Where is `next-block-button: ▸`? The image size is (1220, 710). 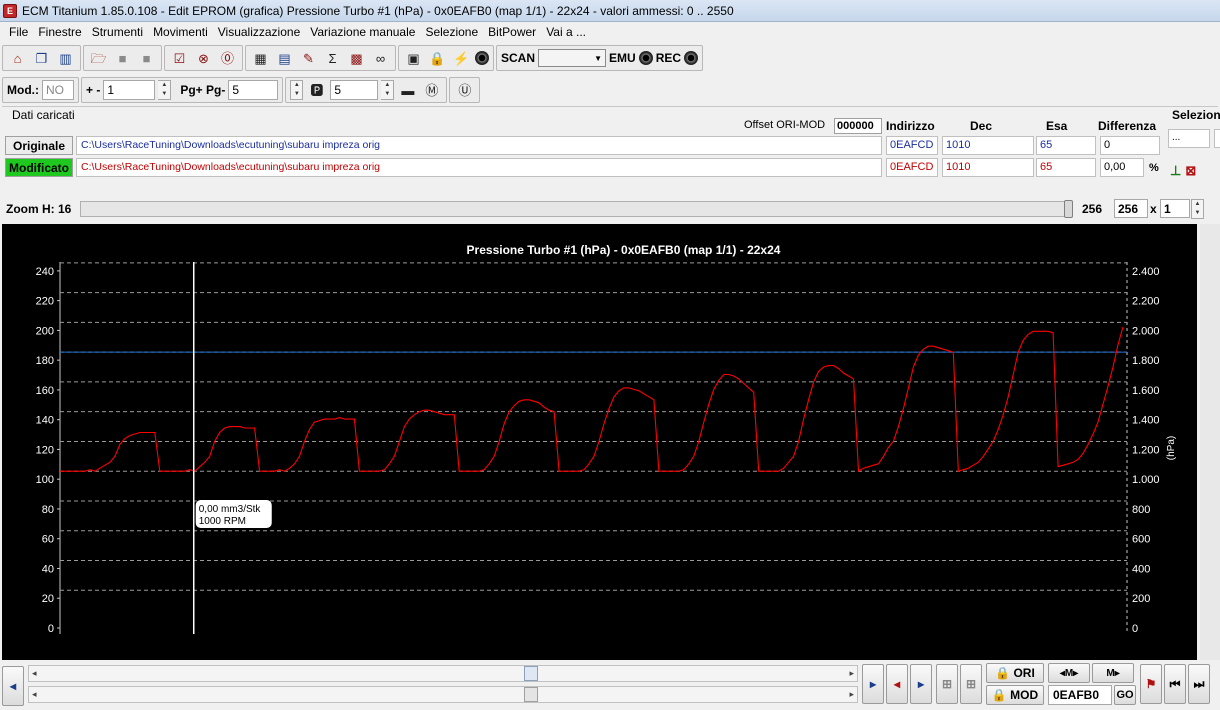
next-block-button: ▸ is located at coordinates (921, 684).